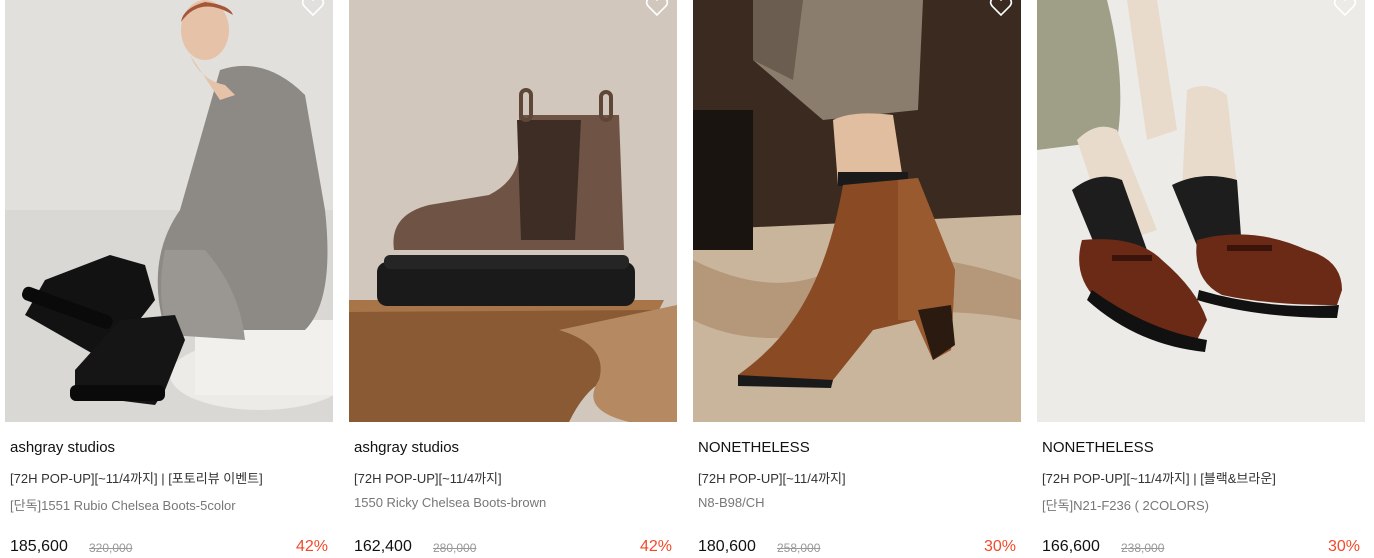 This screenshot has width=1374, height=558. I want to click on original-price: 258,000, so click(799, 548).